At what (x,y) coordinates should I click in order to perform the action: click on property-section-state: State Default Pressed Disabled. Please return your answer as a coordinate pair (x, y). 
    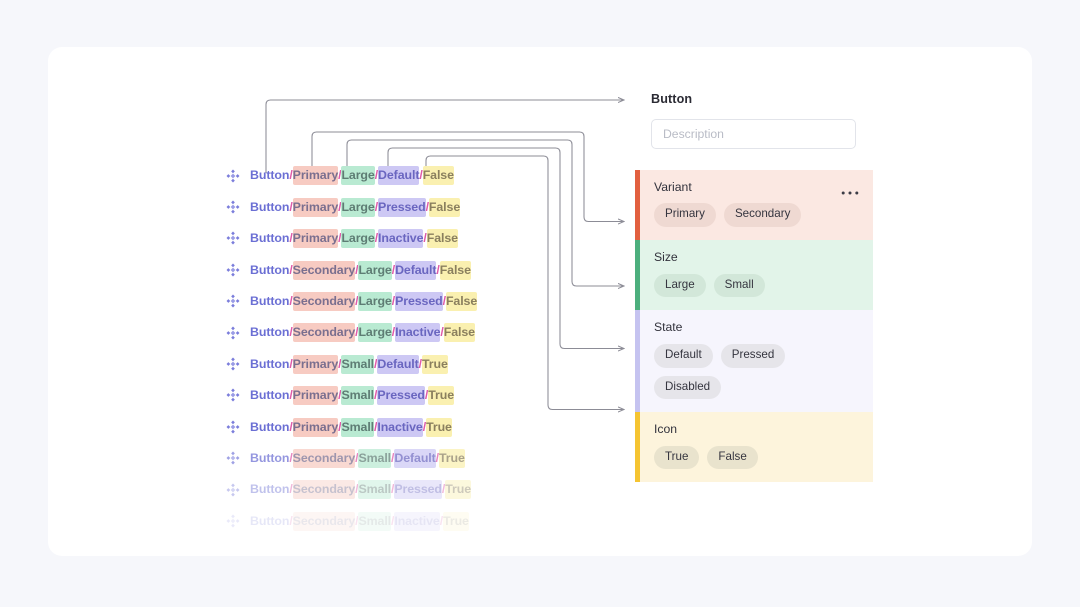
    Looking at the image, I should click on (754, 361).